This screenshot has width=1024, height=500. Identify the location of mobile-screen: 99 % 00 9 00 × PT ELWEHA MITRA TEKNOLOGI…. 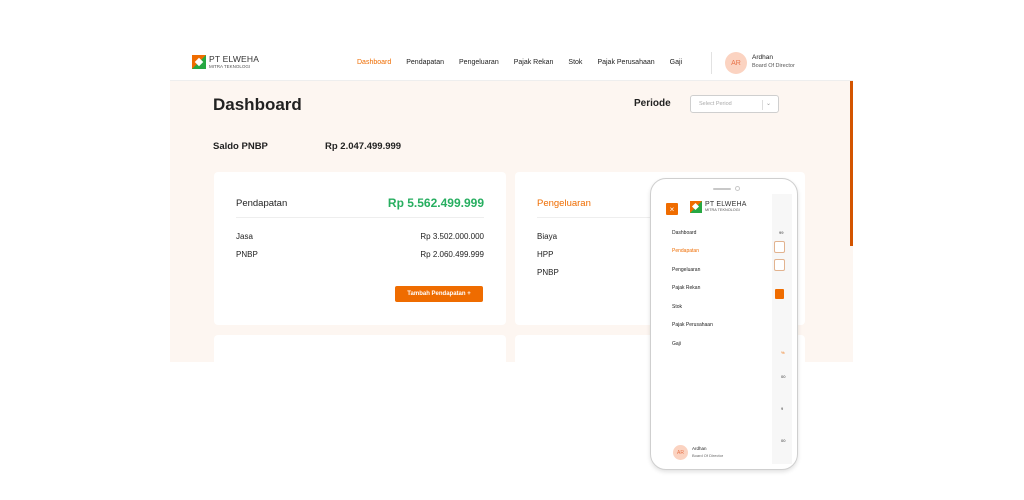
(724, 329).